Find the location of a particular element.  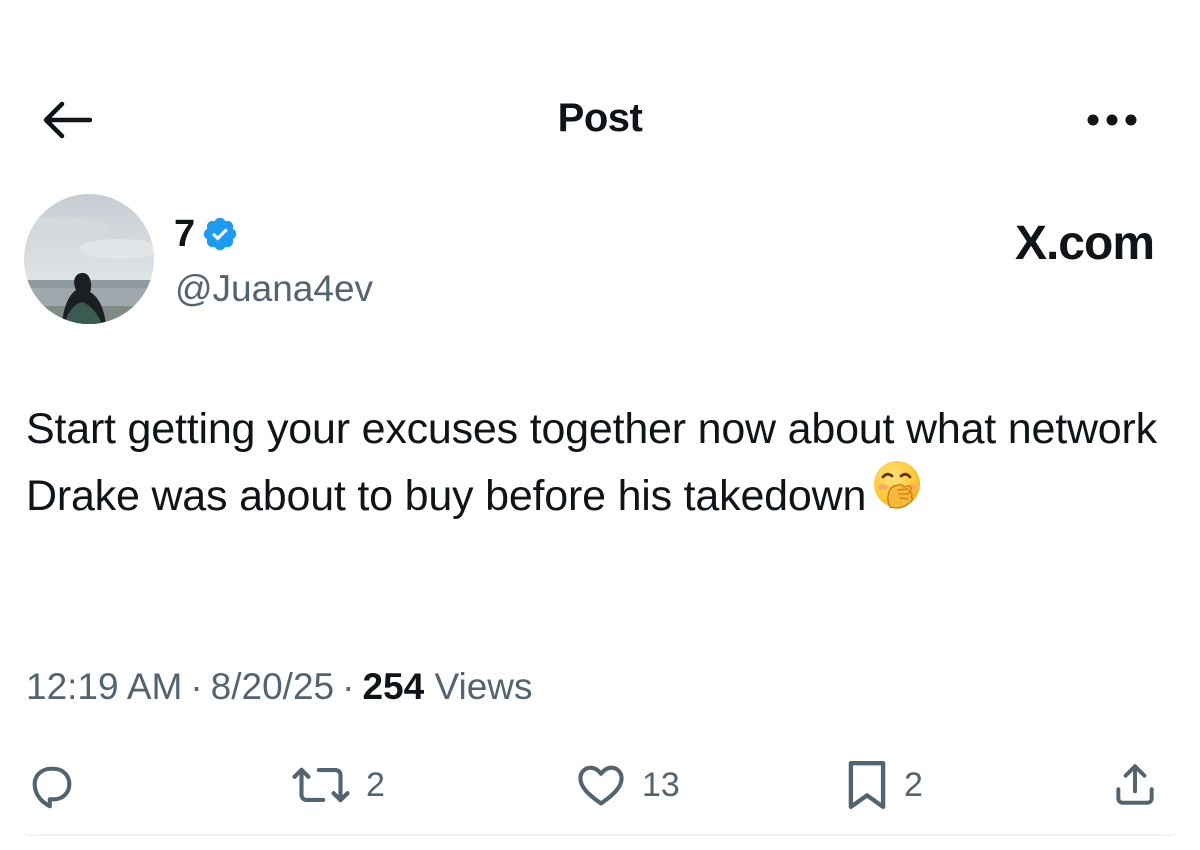

action-bar: 2 13 2 is located at coordinates (600, 787).